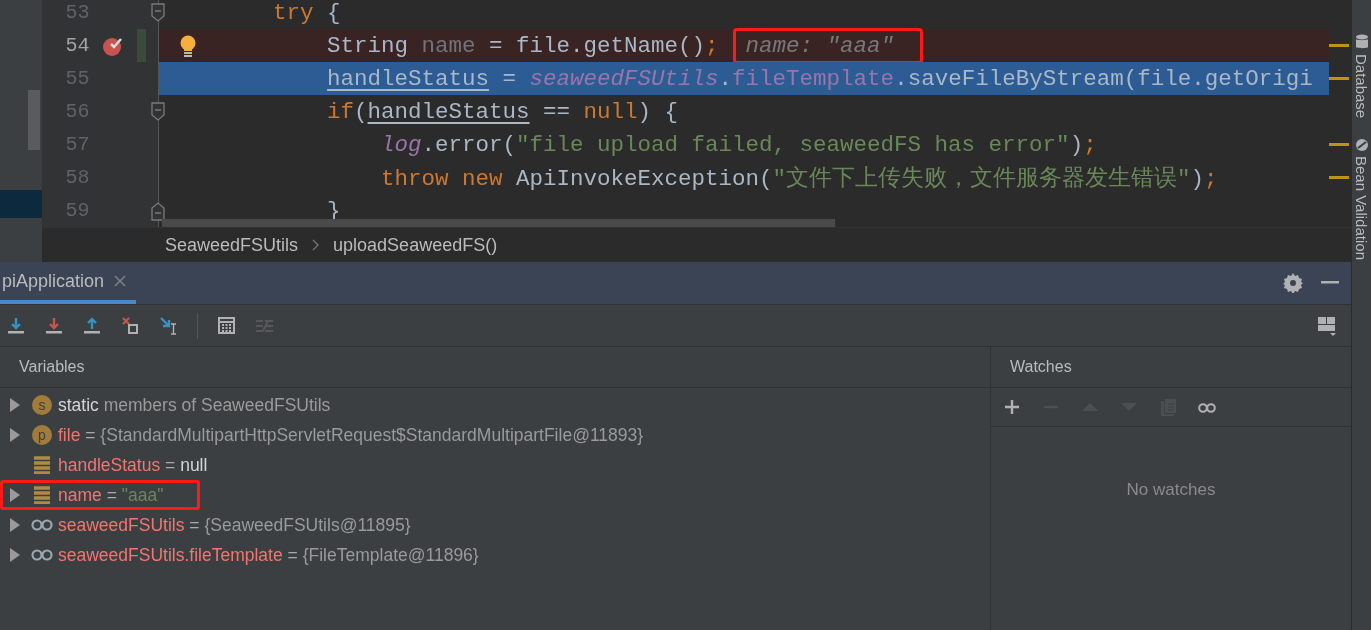 The height and width of the screenshot is (630, 1371). Describe the element at coordinates (226, 325) in the screenshot. I see `calculator-icon` at that location.